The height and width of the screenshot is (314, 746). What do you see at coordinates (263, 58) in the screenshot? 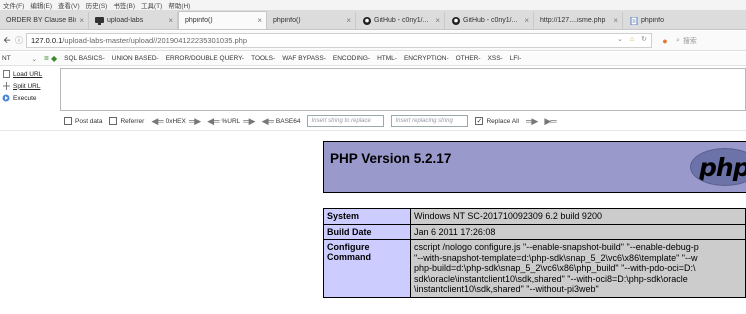
I see `menu-tools: TOOLS-` at bounding box center [263, 58].